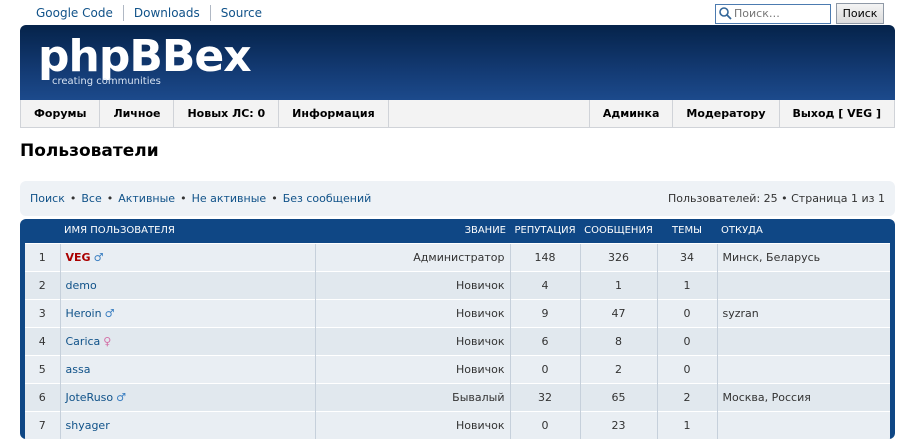 Image resolution: width=915 pixels, height=439 pixels. What do you see at coordinates (457, 13) in the screenshot?
I see `top-bar: Google Code Downloads Source Поиск` at bounding box center [457, 13].